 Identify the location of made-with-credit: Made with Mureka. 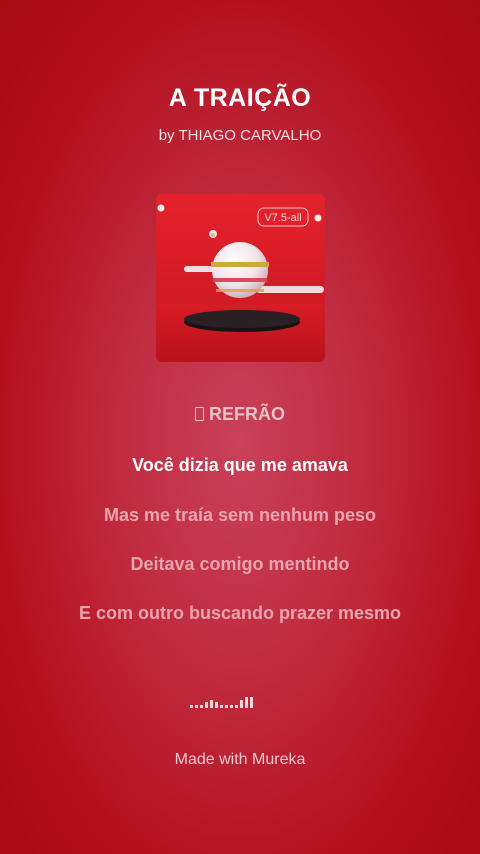
(240, 759).